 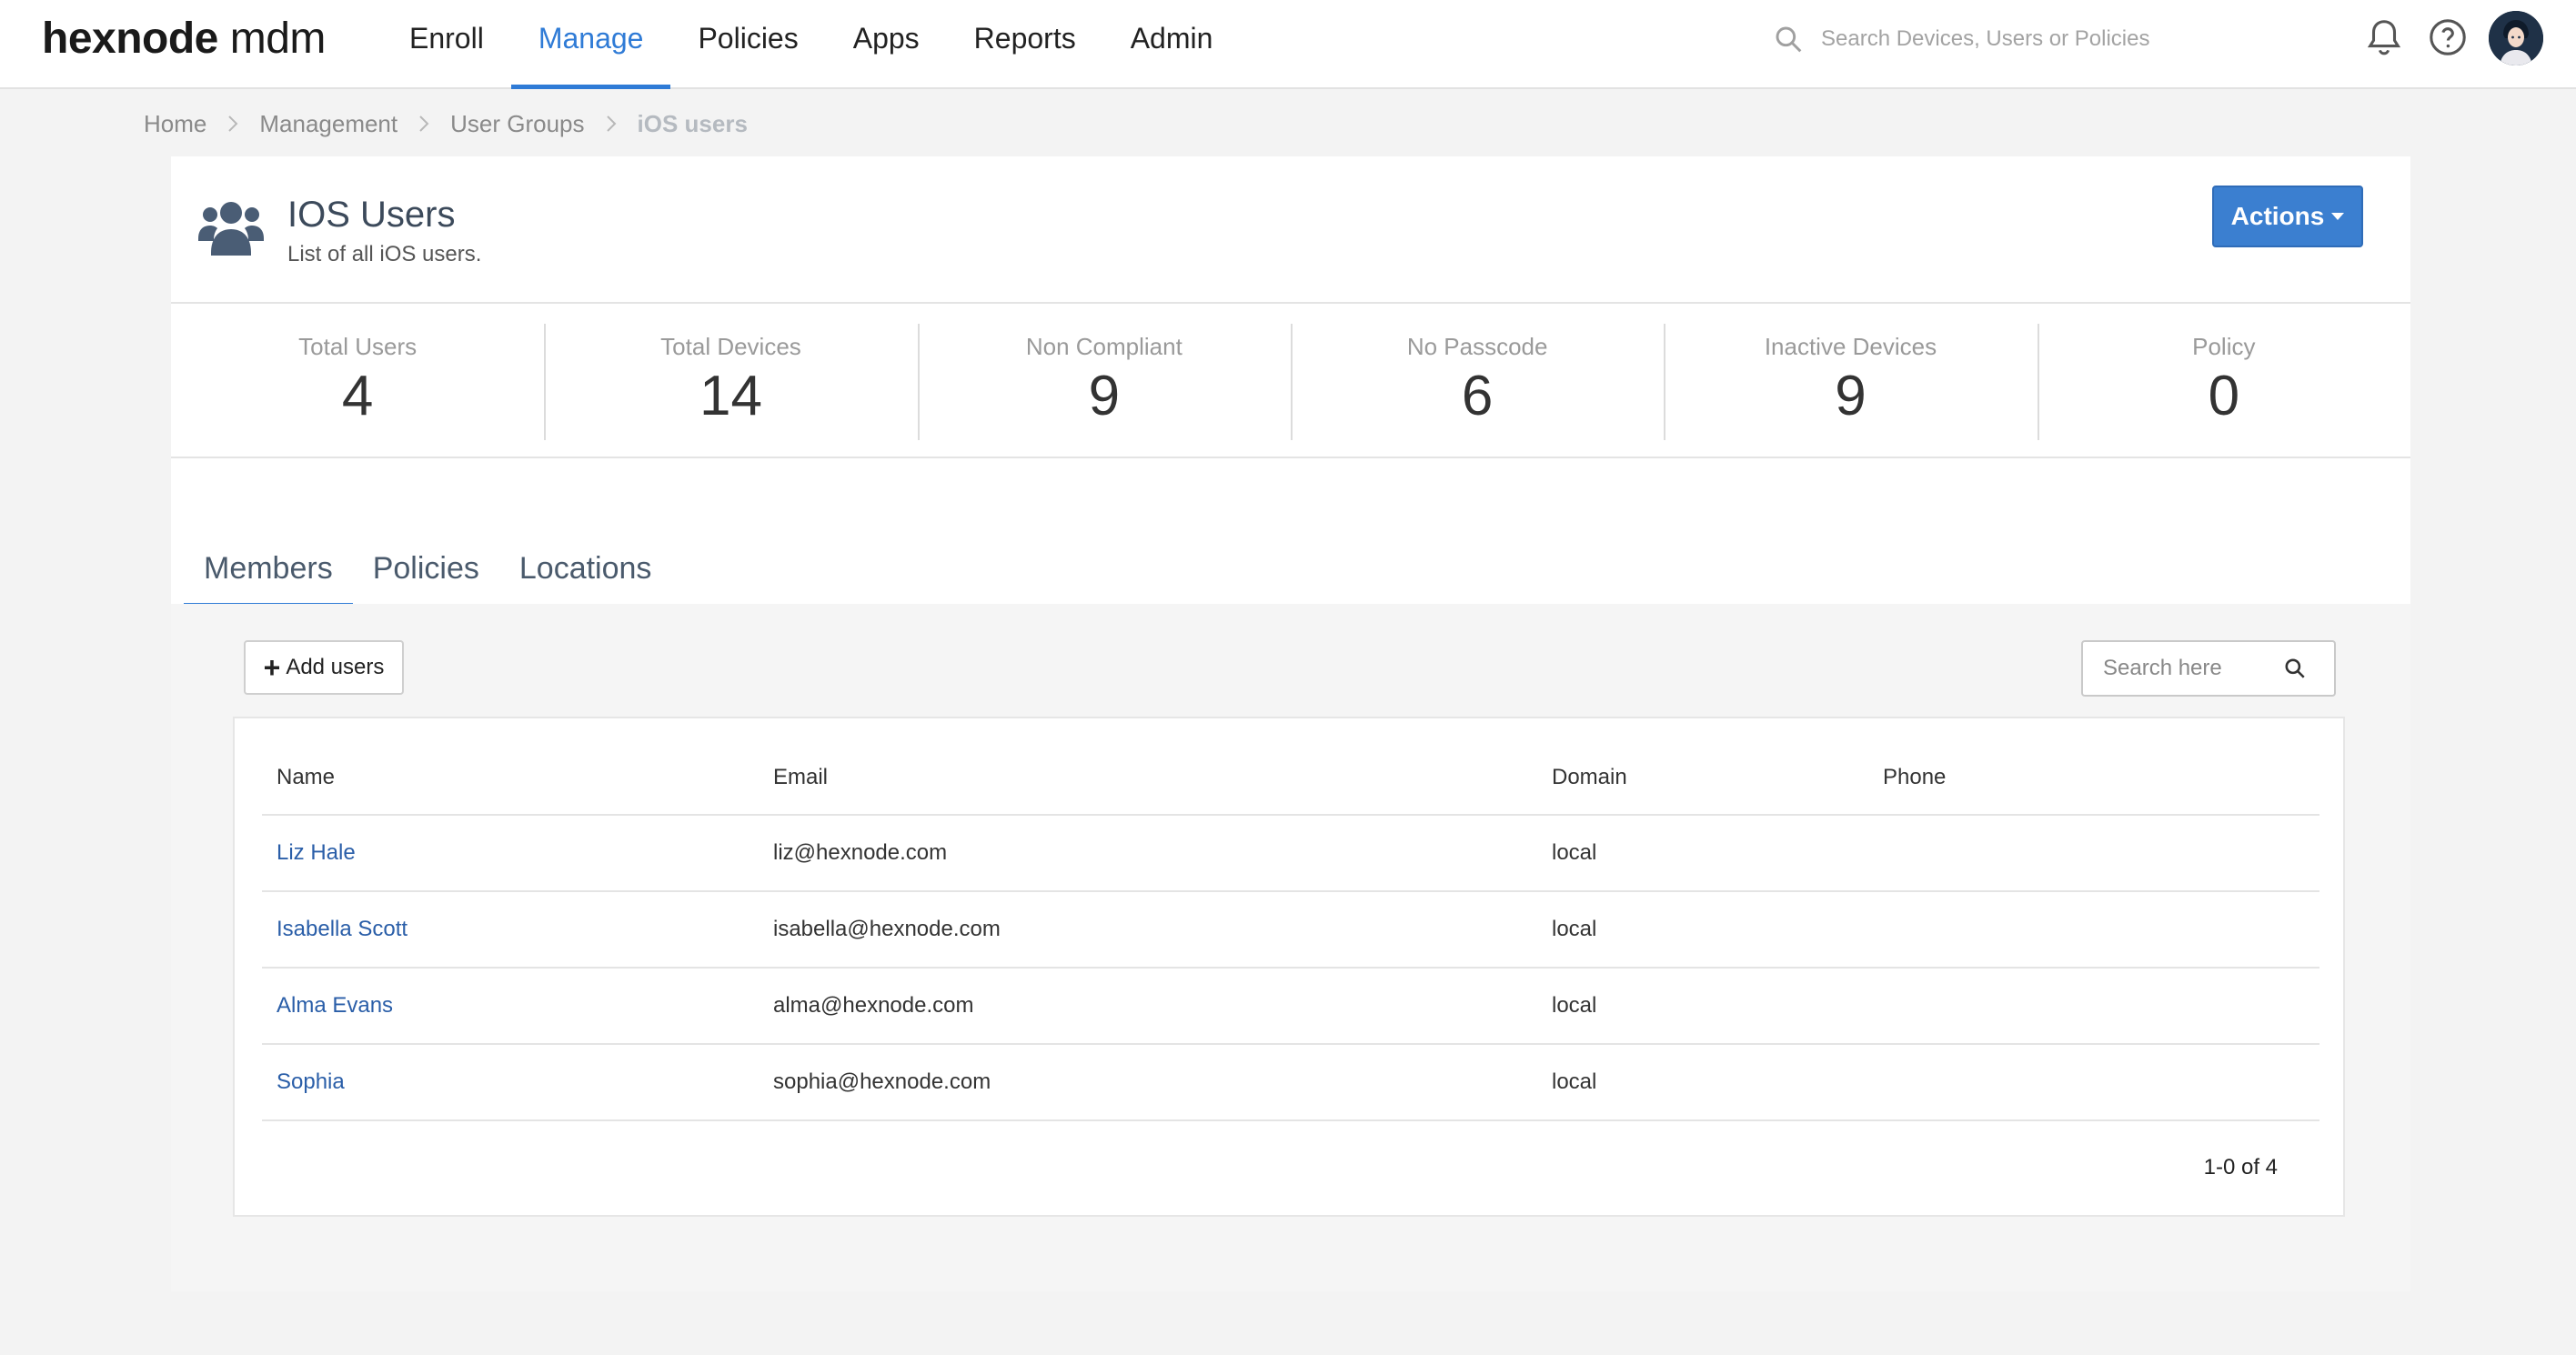 I want to click on stat-value: 4, so click(x=357, y=396).